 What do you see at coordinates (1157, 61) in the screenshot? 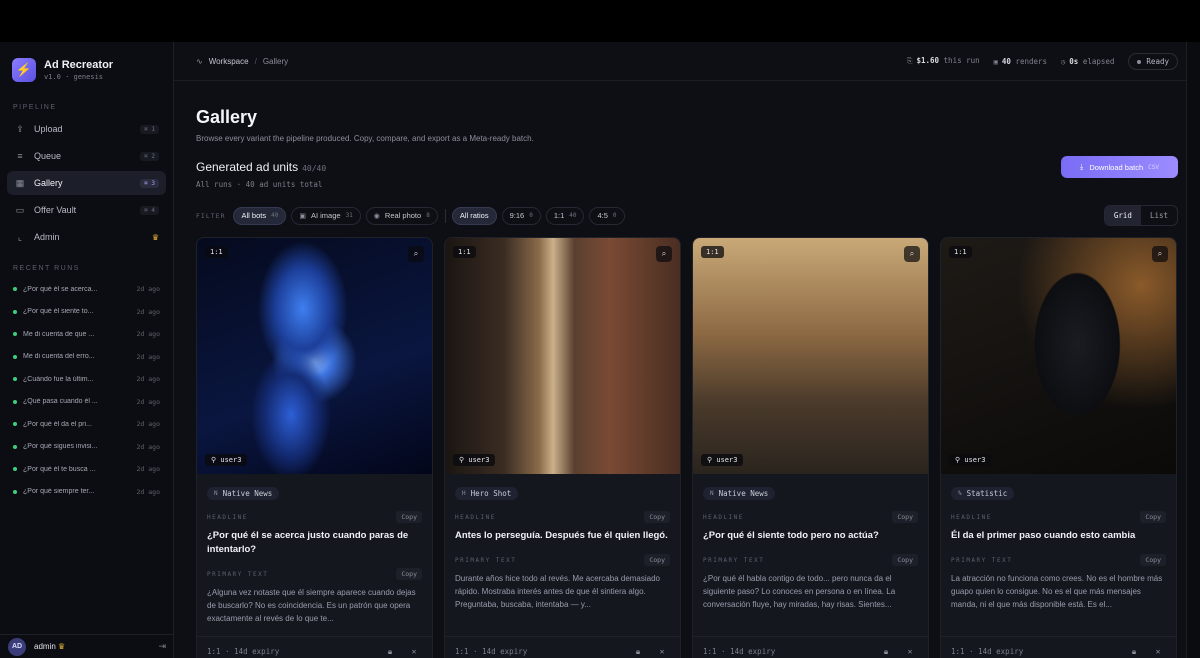
I see `status-text: Ready` at bounding box center [1157, 61].